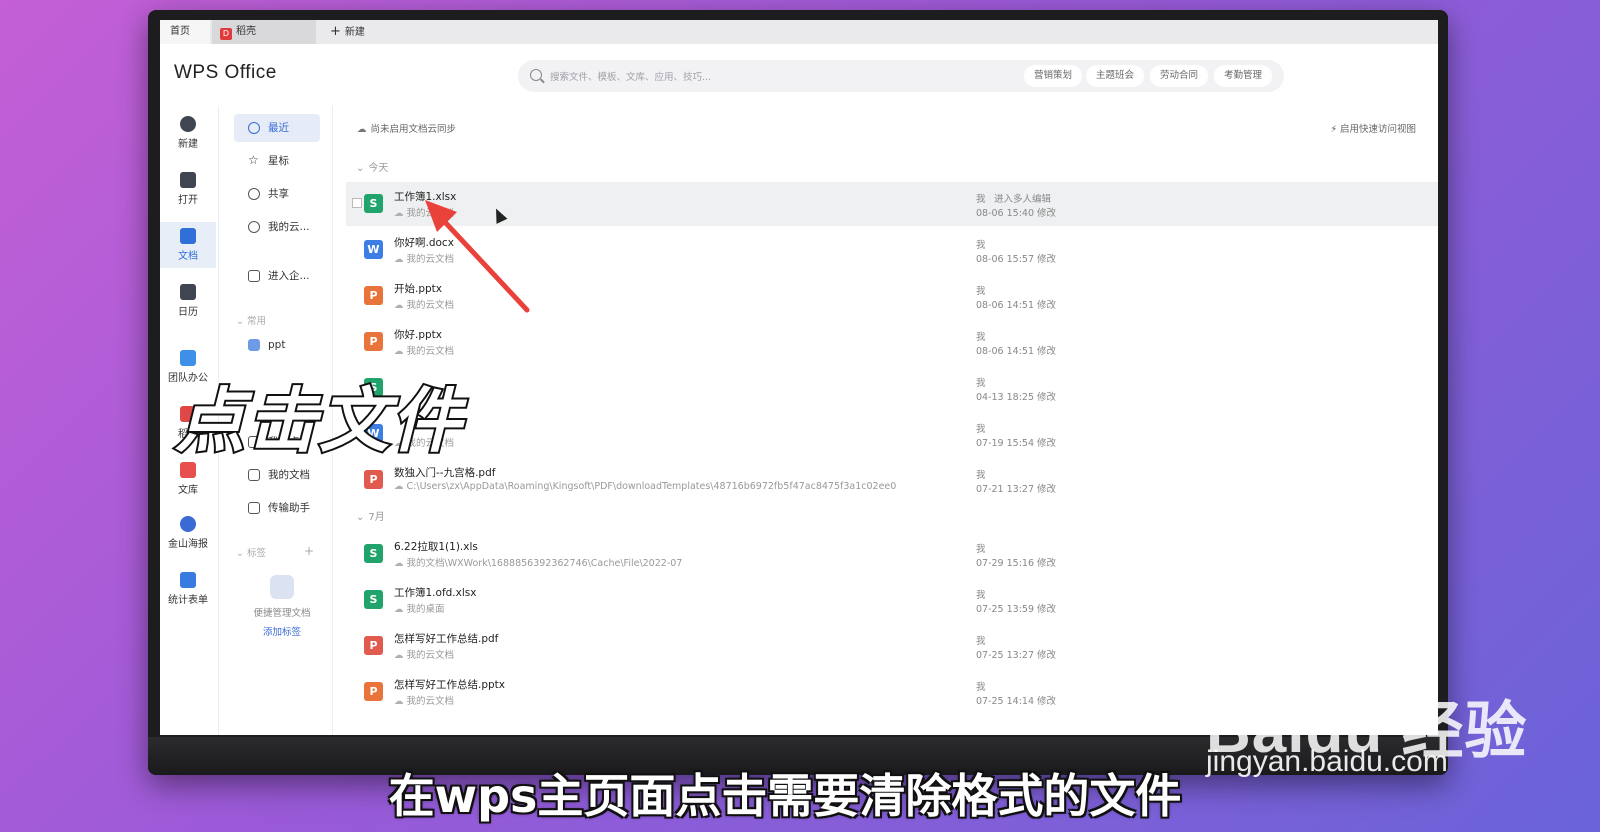  What do you see at coordinates (188, 245) in the screenshot?
I see `rail-documents: 文档` at bounding box center [188, 245].